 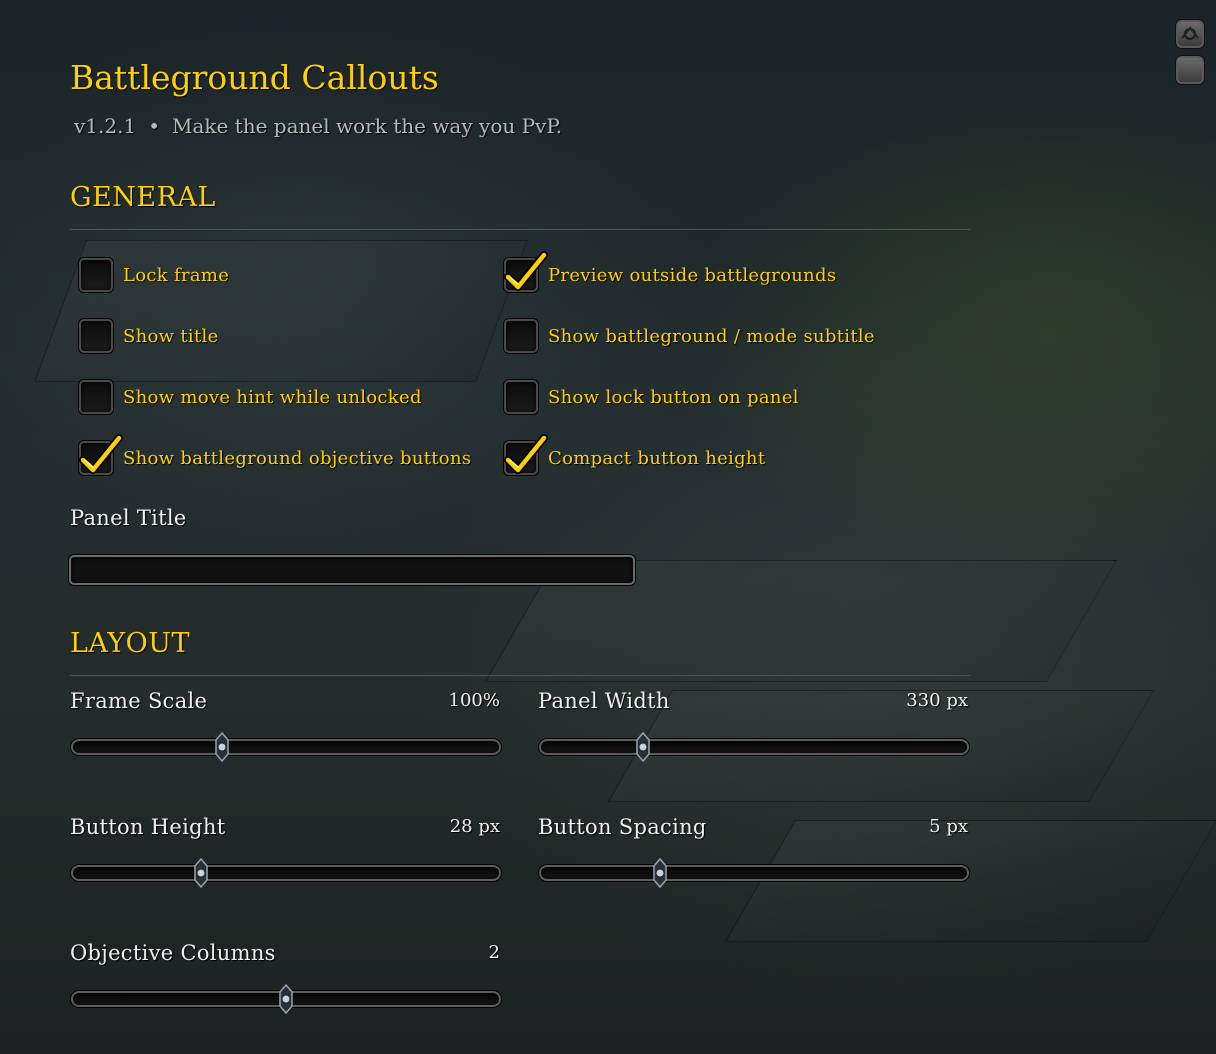 I want to click on layout-divider, so click(x=520, y=675).